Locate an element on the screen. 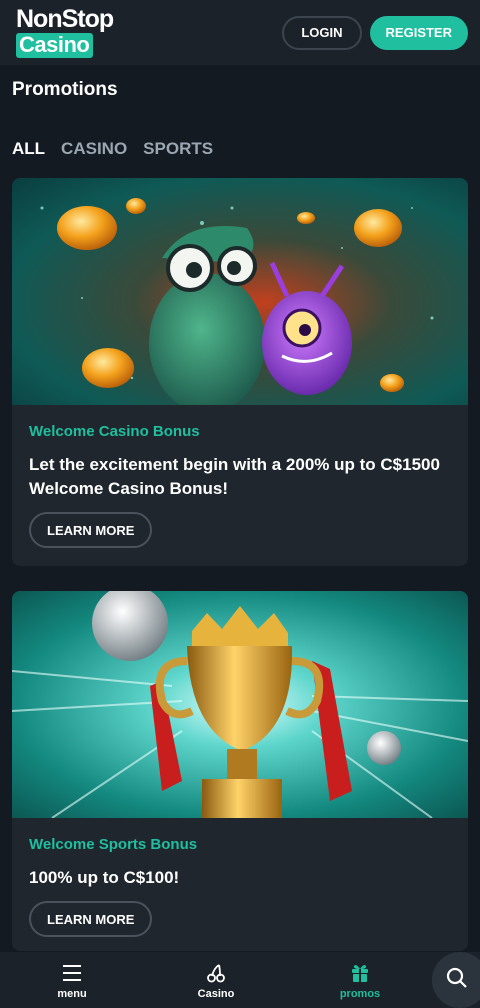 The width and height of the screenshot is (480, 1008). top-header: NonStop Casino LOGIN REGISTER is located at coordinates (240, 32).